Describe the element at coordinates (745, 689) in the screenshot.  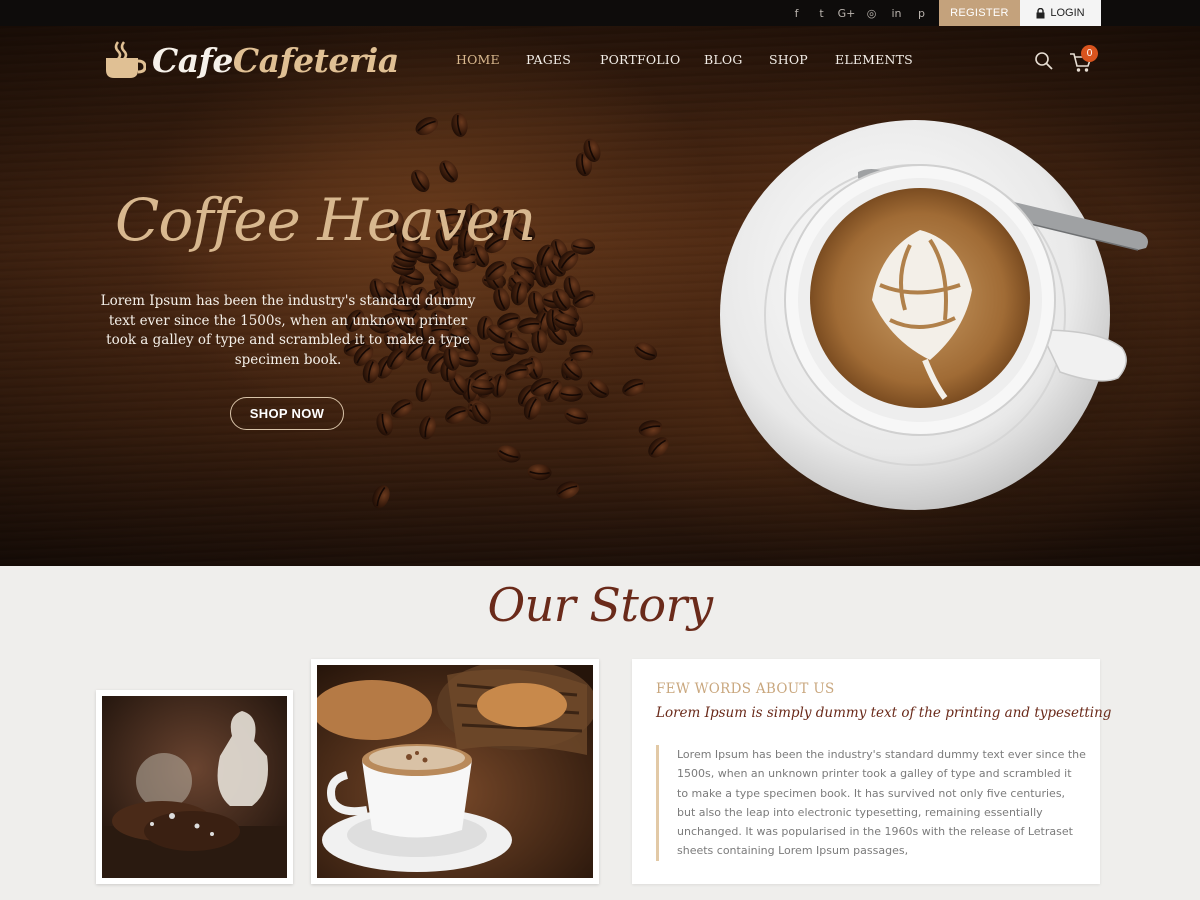
I see `about-heading: FEW WORDS ABOUT US` at that location.